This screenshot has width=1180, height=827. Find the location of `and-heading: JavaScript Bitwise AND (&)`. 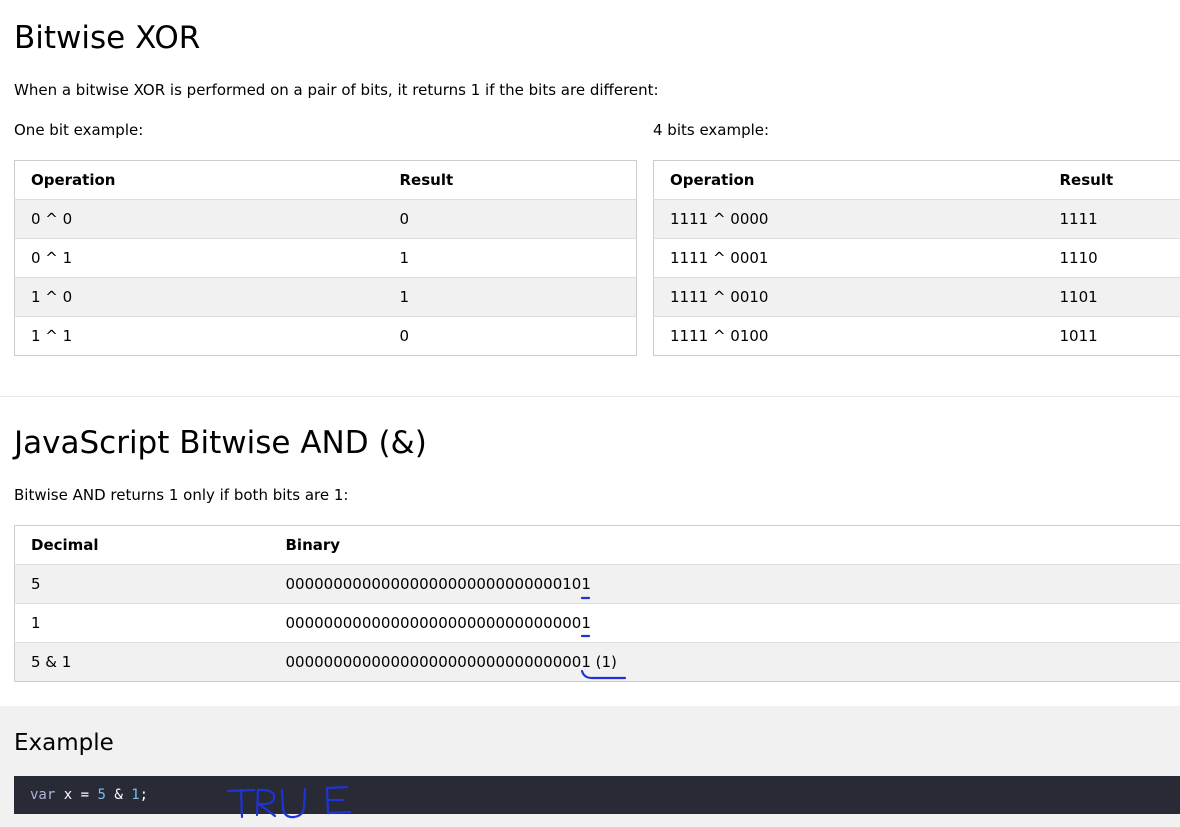

and-heading: JavaScript Bitwise AND (&) is located at coordinates (220, 443).